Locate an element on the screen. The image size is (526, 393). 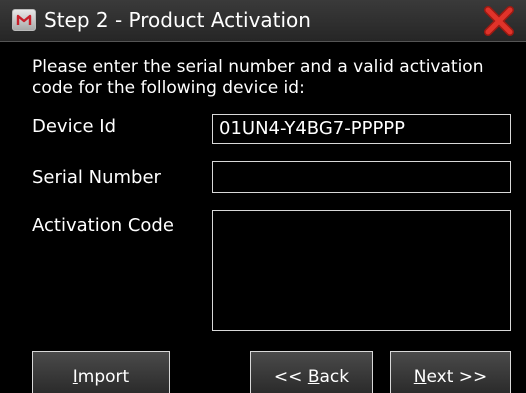
back-button: << Back is located at coordinates (311, 372).